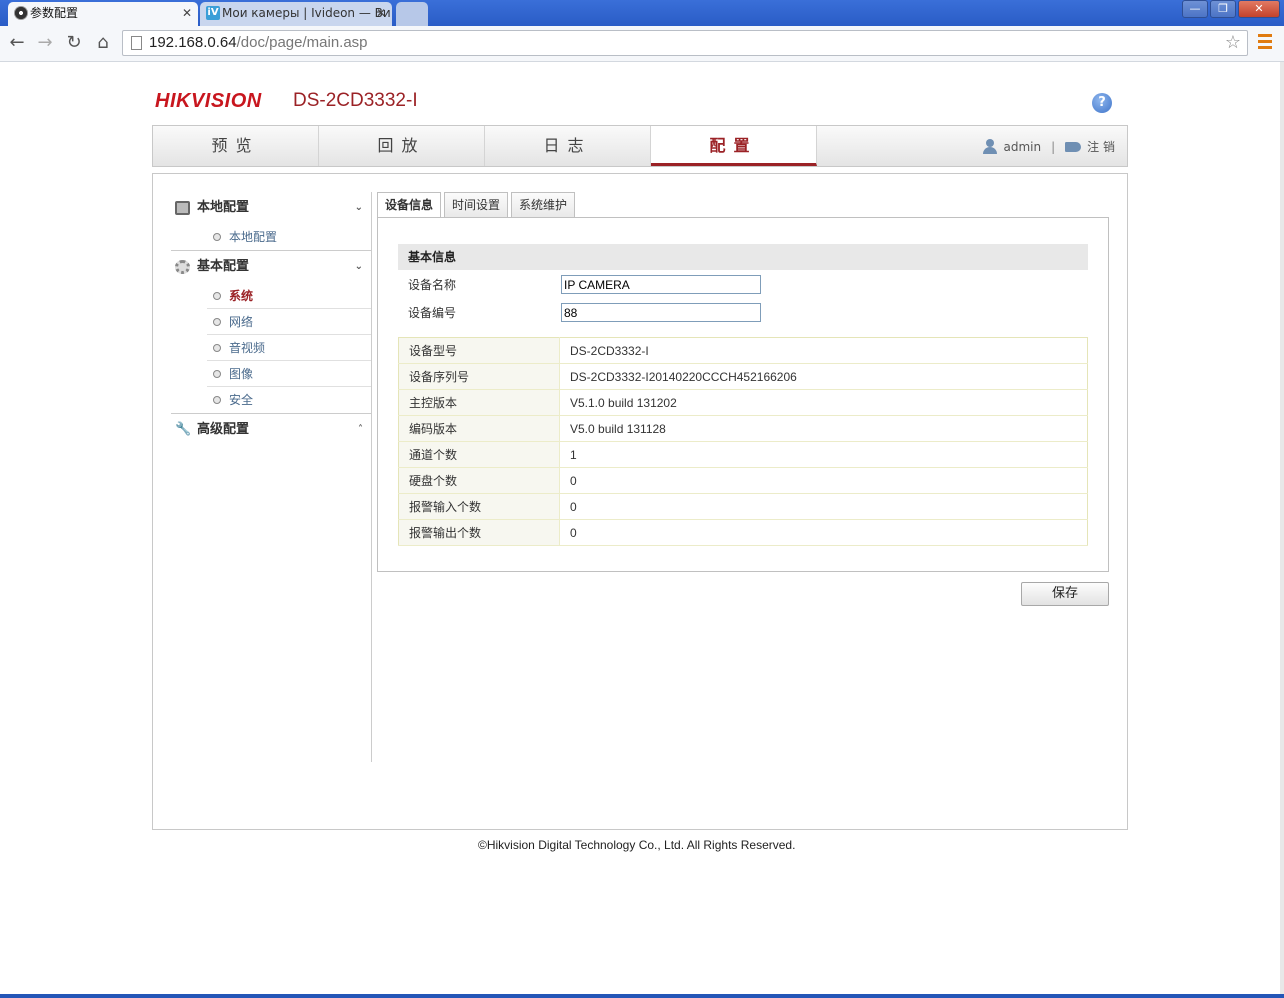 The width and height of the screenshot is (1284, 998). I want to click on gear-icon, so click(182, 267).